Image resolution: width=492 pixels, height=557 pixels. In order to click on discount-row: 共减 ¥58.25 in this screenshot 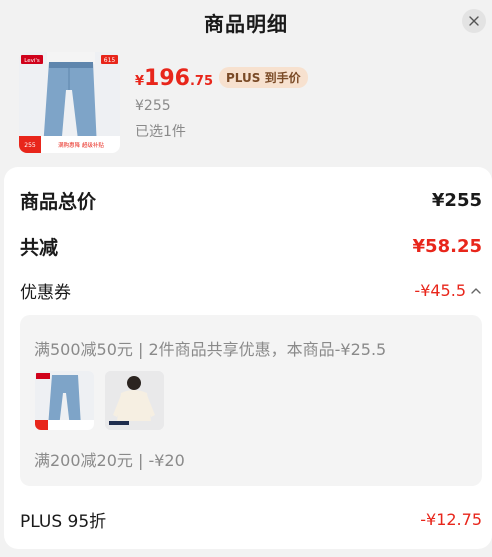, I will do `click(251, 246)`.